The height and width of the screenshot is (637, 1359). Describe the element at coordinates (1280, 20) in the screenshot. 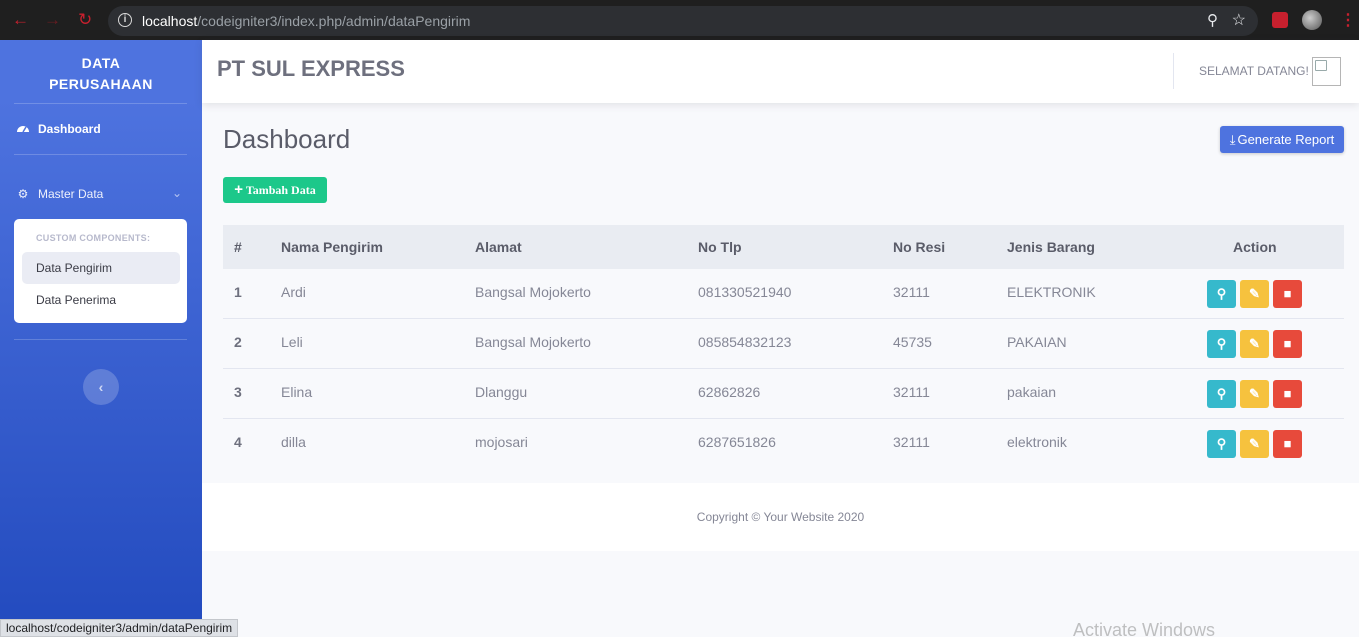

I see `extension-icon` at that location.